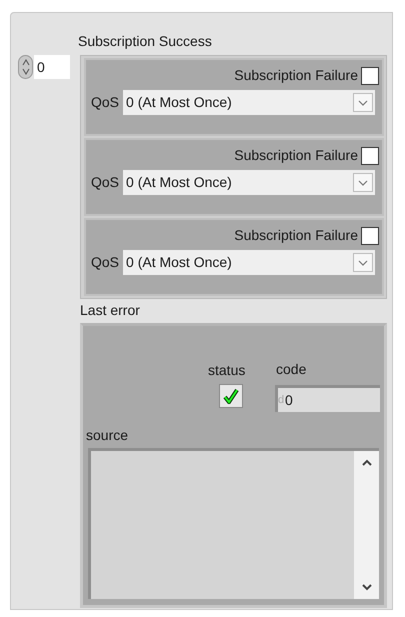 The image size is (405, 617). I want to click on index-field: 0, so click(52, 67).